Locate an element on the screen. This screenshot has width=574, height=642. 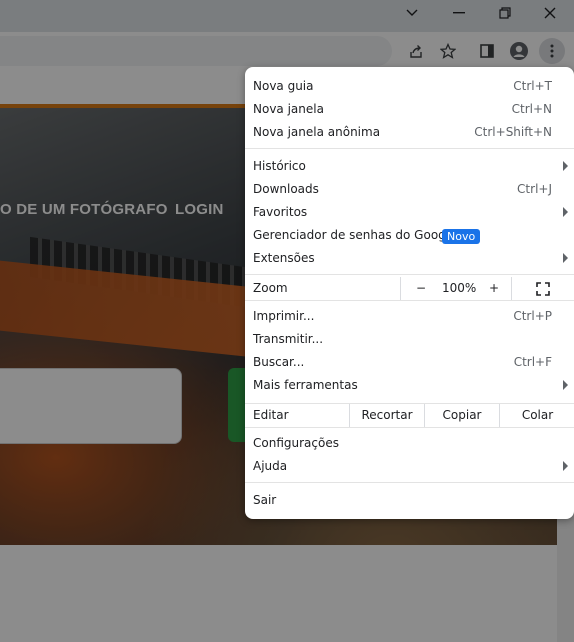
menu-item-label: Extensões is located at coordinates (284, 258).